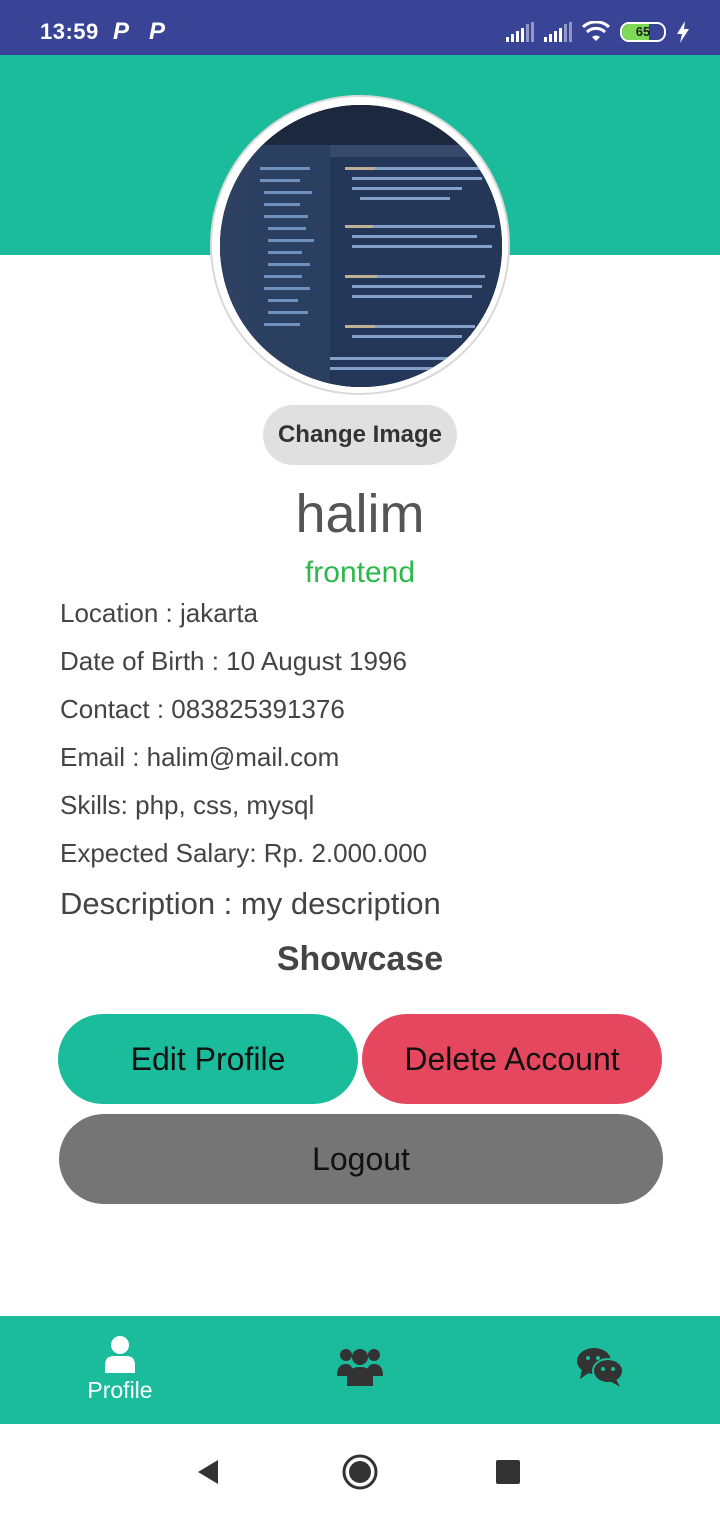 The width and height of the screenshot is (720, 1520). I want to click on email-text: Email : halim@mail.com, so click(200, 757).